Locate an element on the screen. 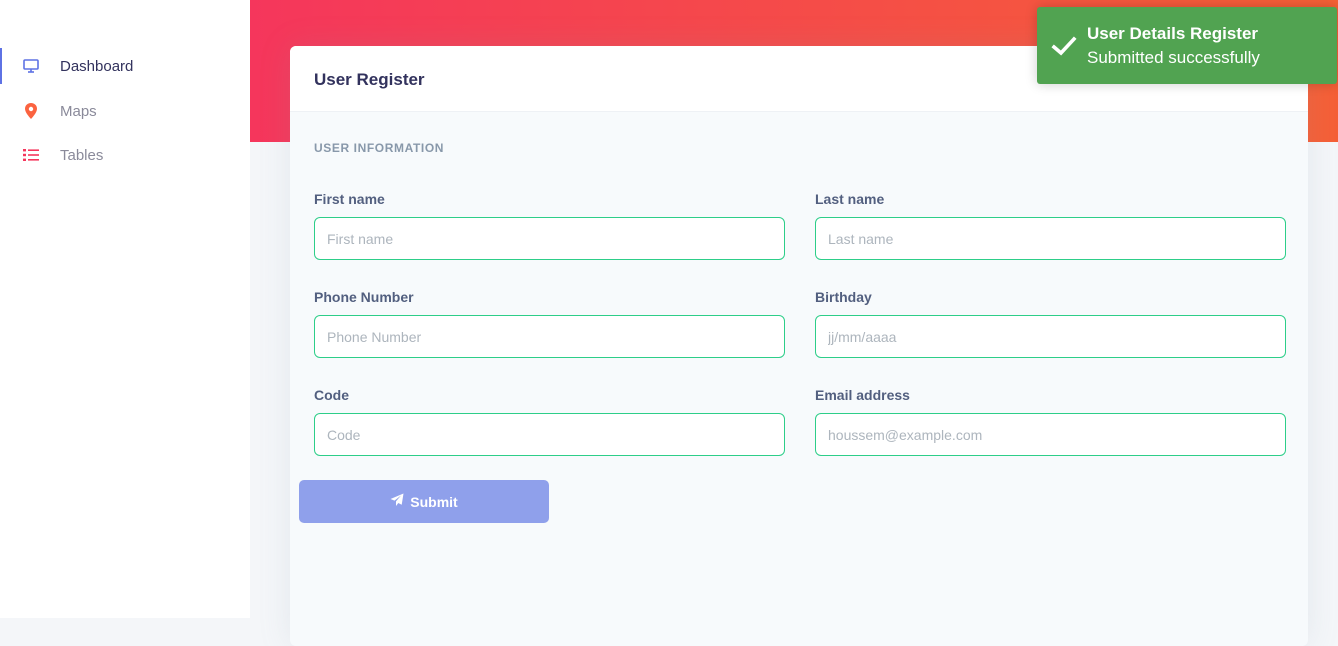  sidebar-item-dashboard: Dashboard is located at coordinates (125, 66).